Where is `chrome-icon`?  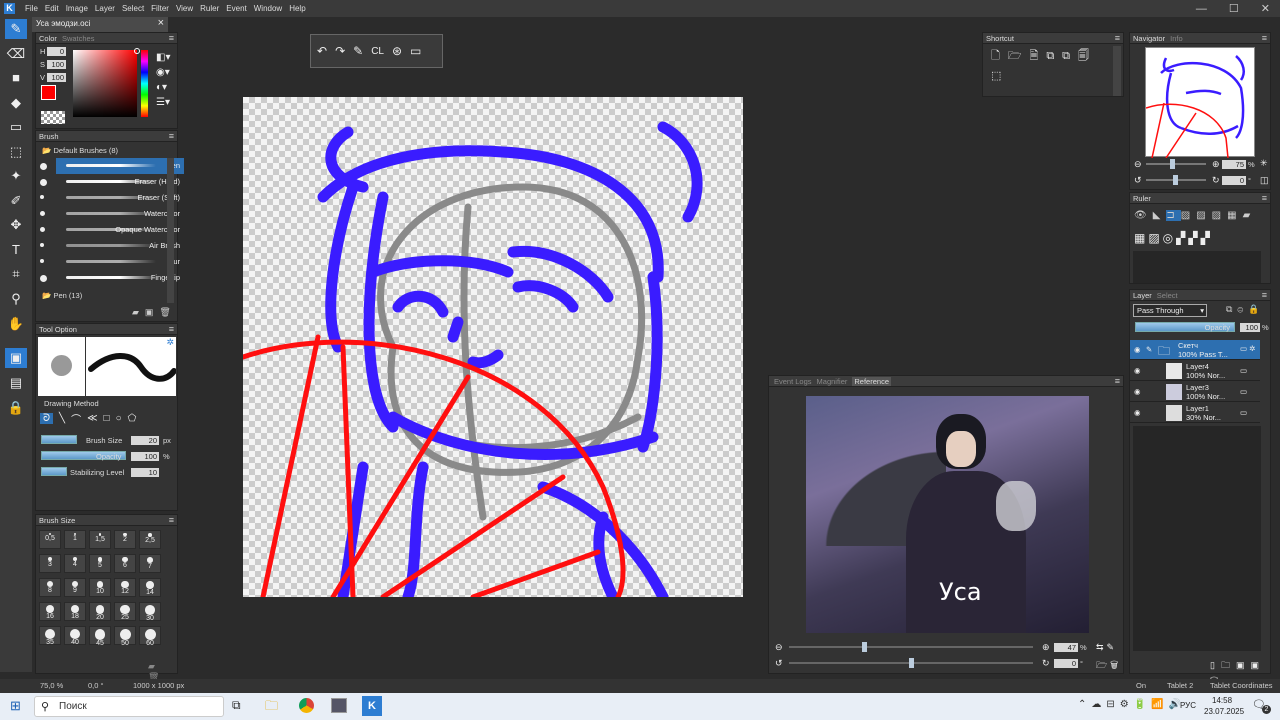 chrome-icon is located at coordinates (306, 705).